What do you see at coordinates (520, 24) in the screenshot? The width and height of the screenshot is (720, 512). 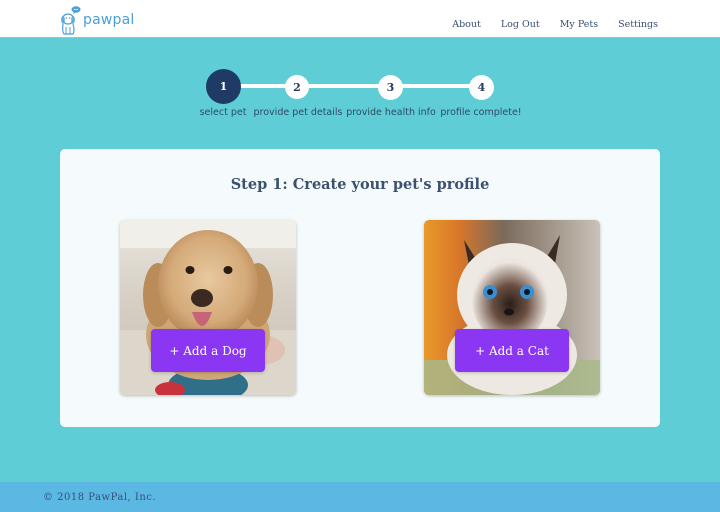 I see `nav-log-out: Log Out` at bounding box center [520, 24].